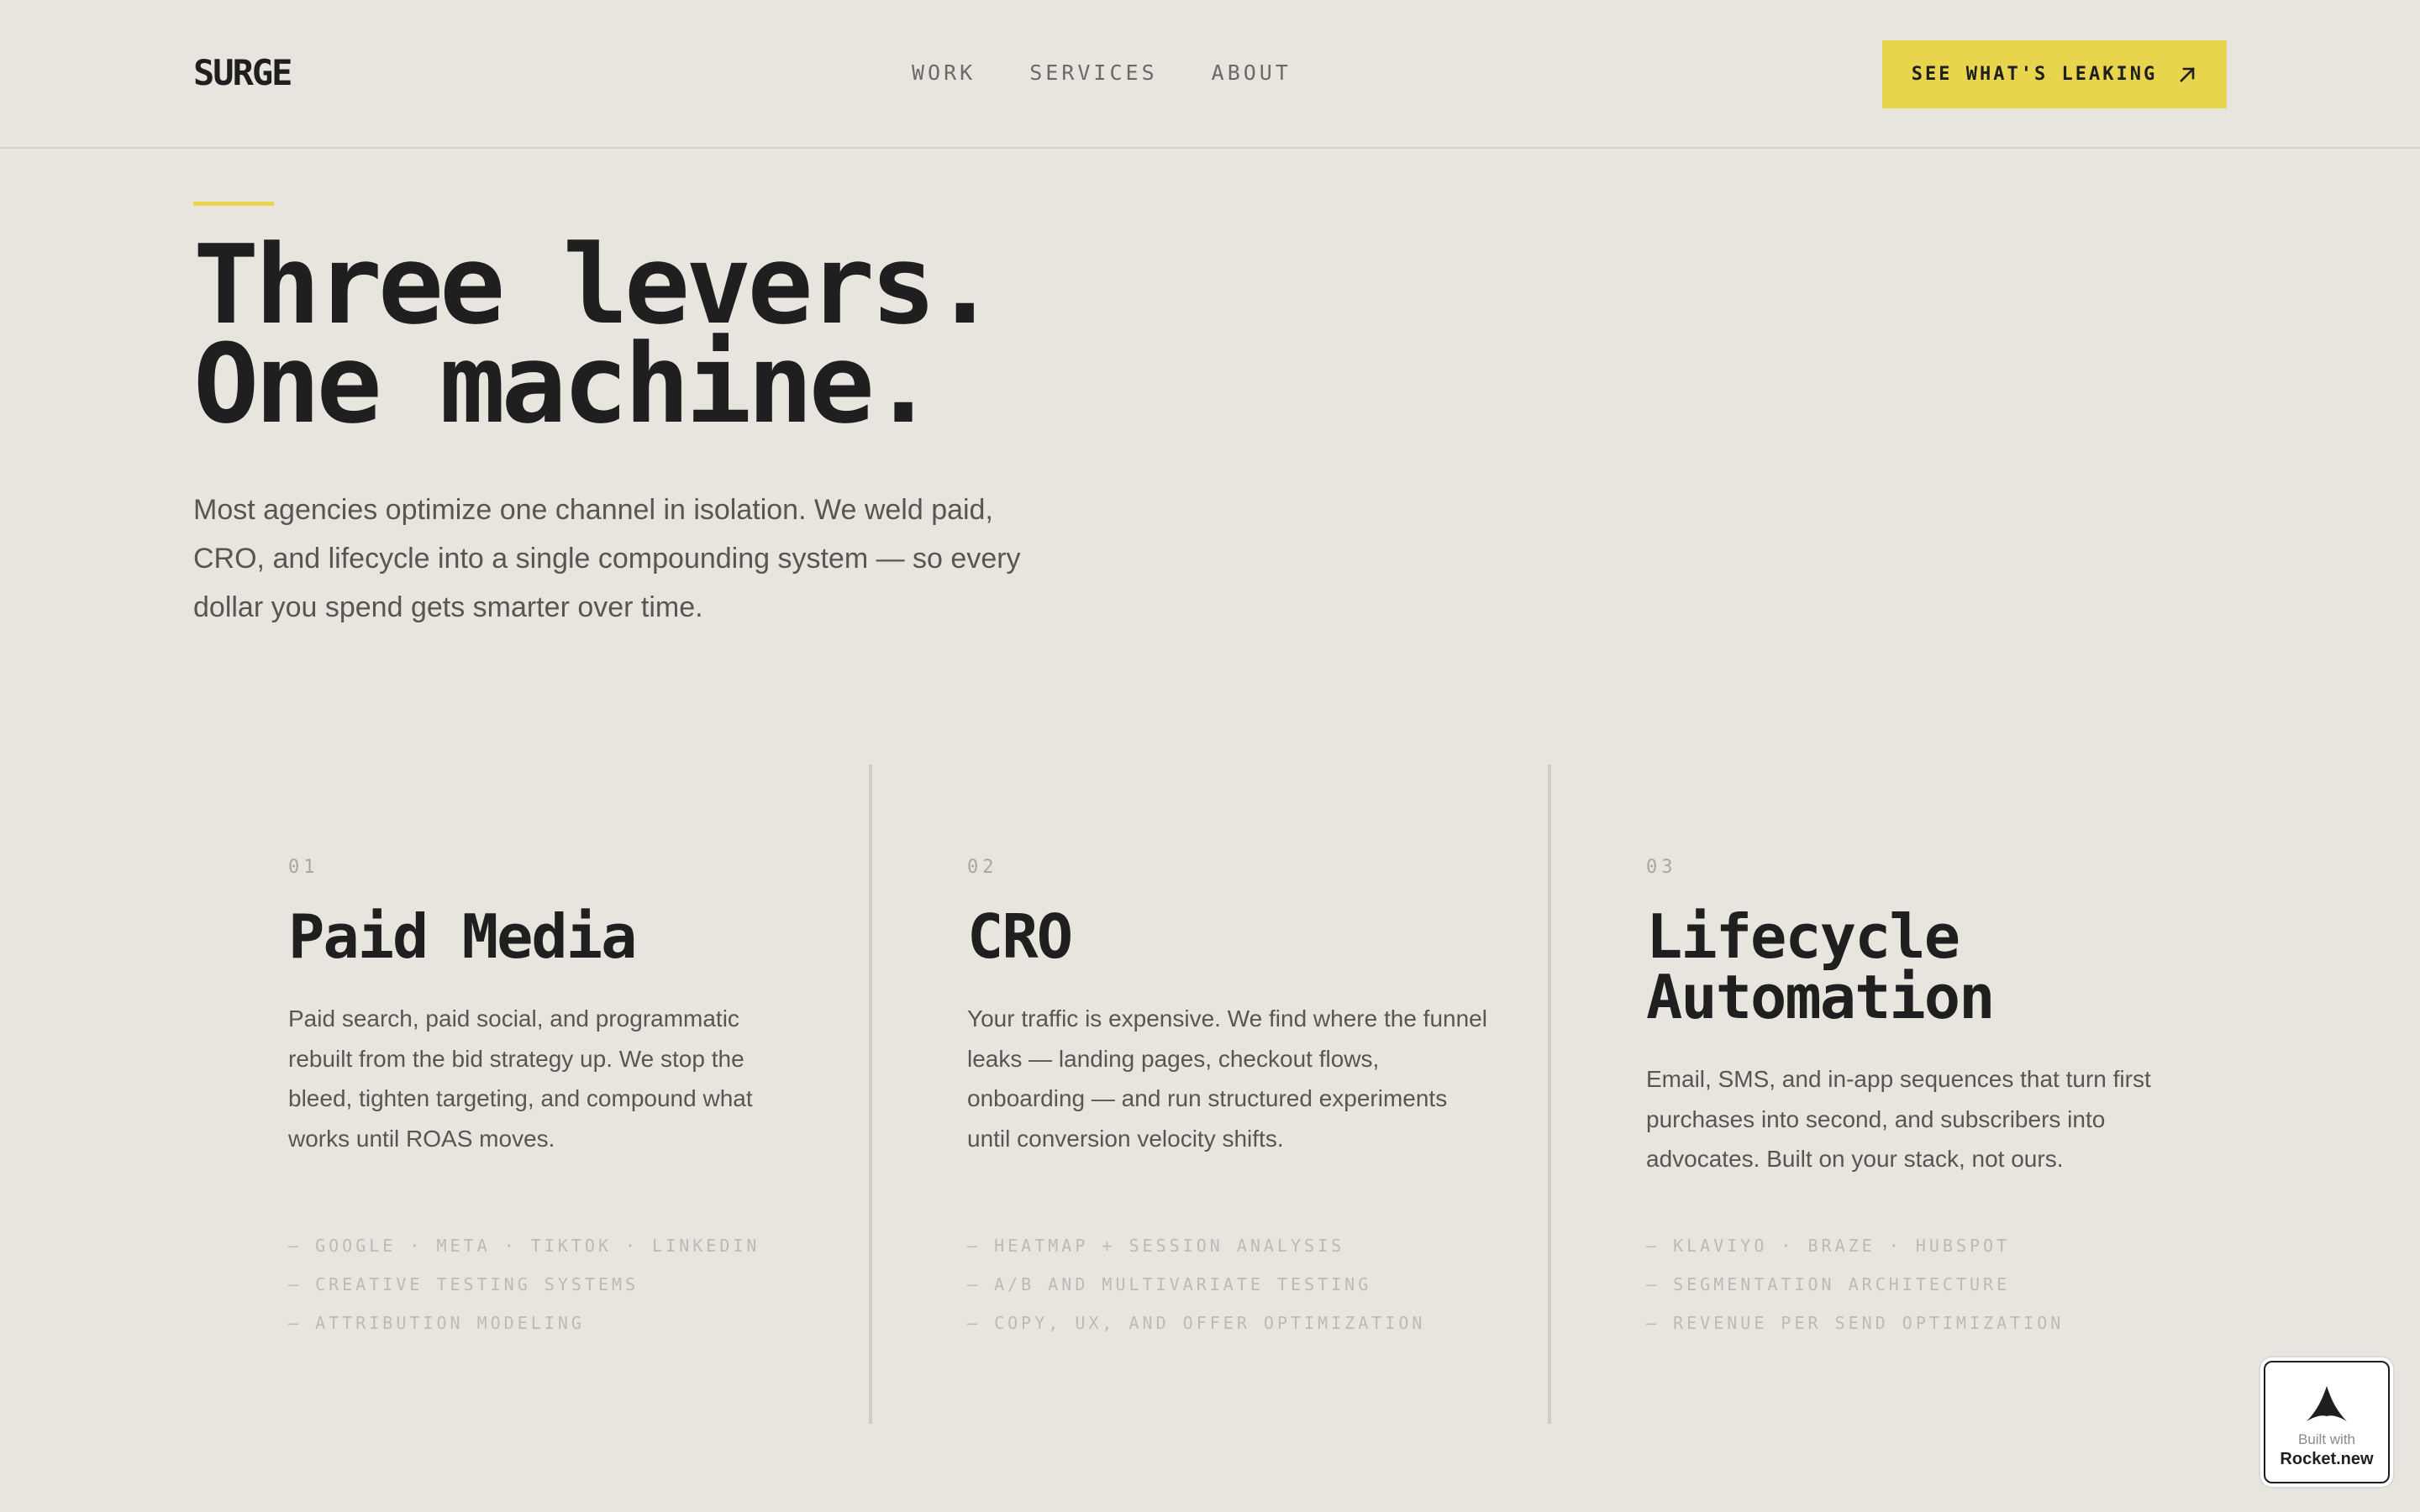  I want to click on badge-line-2: Rocket.new, so click(2327, 1459).